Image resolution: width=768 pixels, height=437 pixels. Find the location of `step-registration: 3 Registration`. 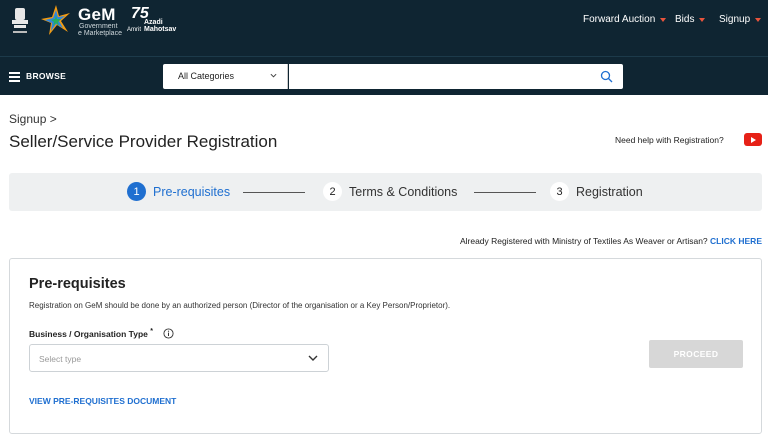

step-registration: 3 Registration is located at coordinates (596, 191).